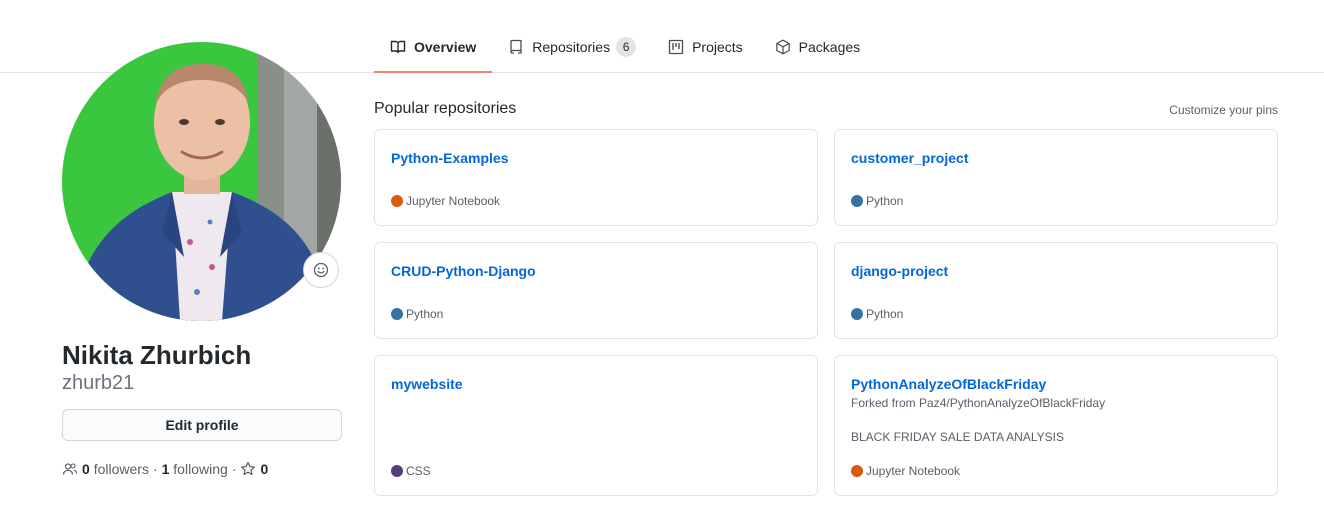  Describe the element at coordinates (200, 469) in the screenshot. I see `following-label: following` at that location.